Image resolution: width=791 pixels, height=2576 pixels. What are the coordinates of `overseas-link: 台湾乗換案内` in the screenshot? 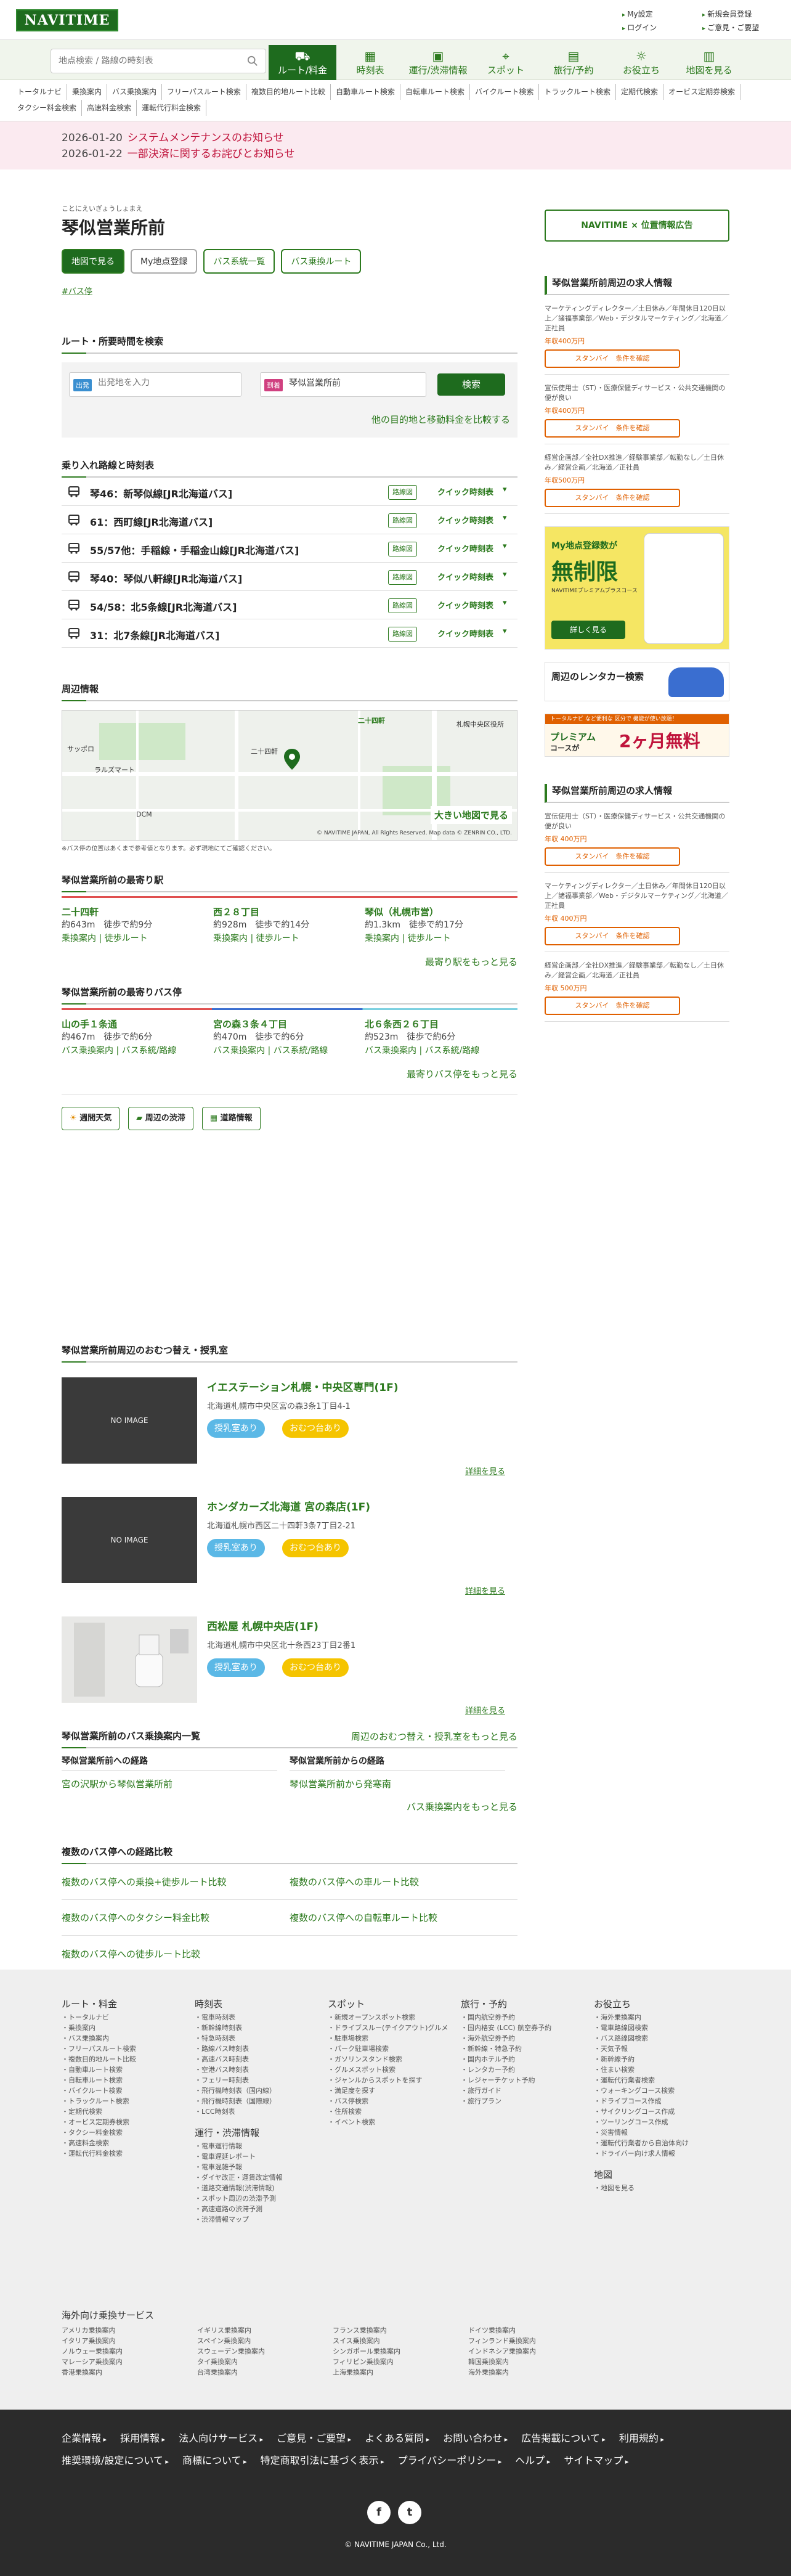 It's located at (265, 2373).